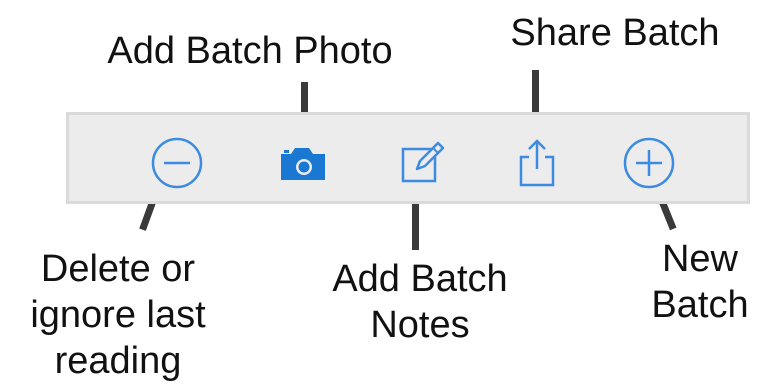 The height and width of the screenshot is (392, 769). I want to click on plus-circle-icon, so click(649, 163).